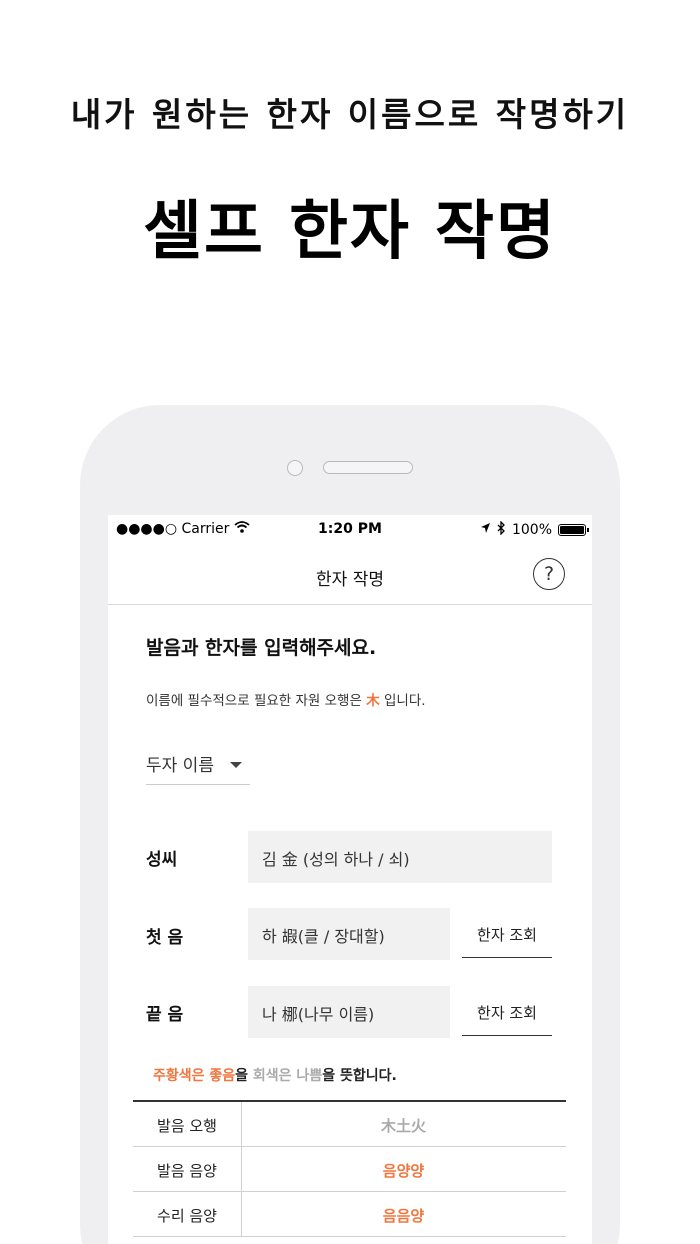 This screenshot has width=700, height=1244. I want to click on first-syllable-label: 첫 음, so click(165, 938).